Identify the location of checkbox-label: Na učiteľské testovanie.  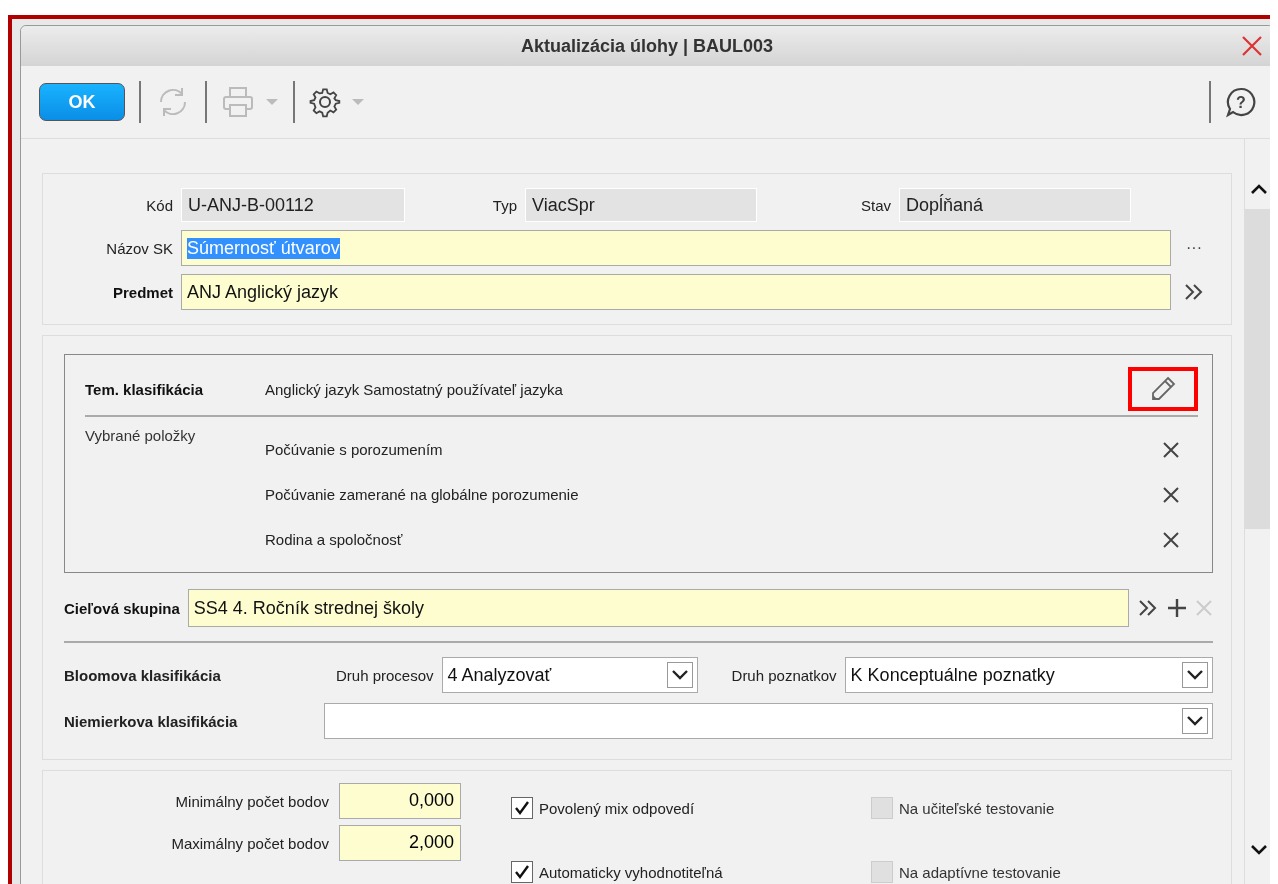
(977, 808).